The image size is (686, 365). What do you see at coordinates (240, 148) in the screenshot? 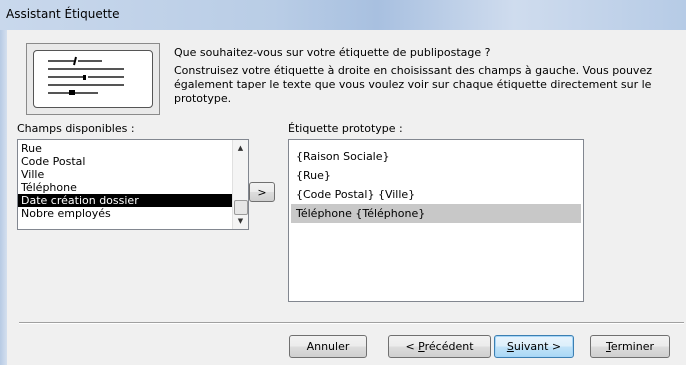
I see `scroll-up-icon: ▲` at bounding box center [240, 148].